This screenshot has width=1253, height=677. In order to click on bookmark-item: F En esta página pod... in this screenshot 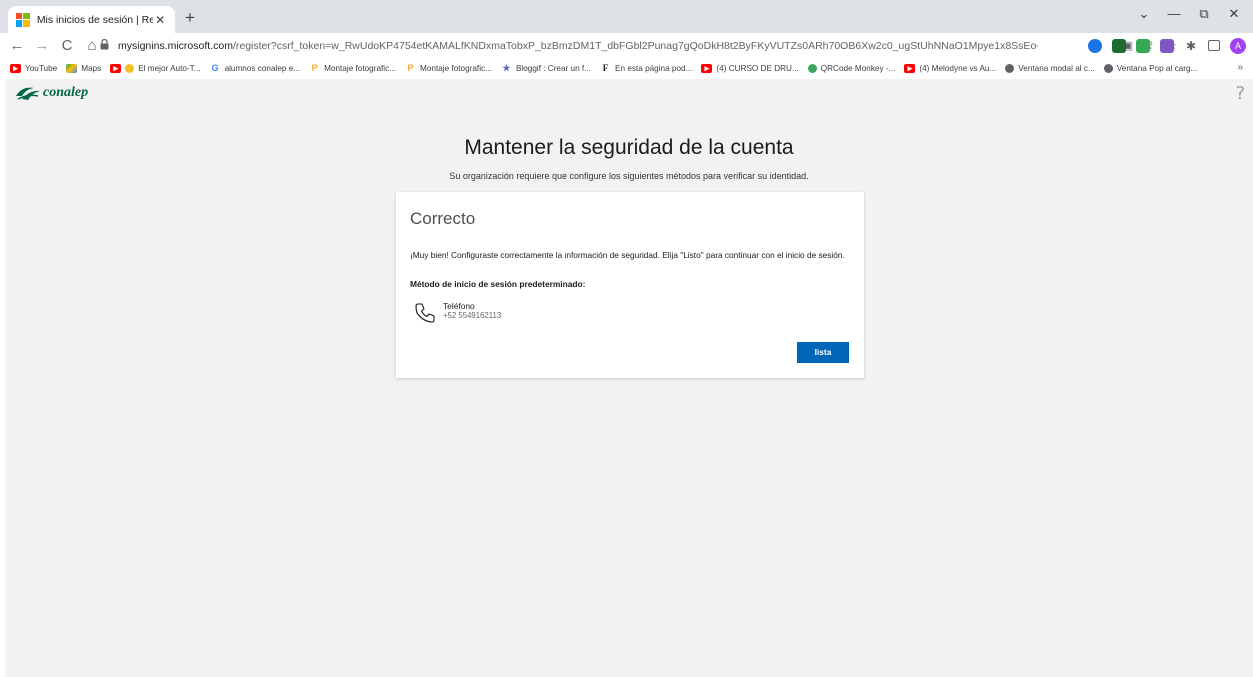, I will do `click(646, 67)`.